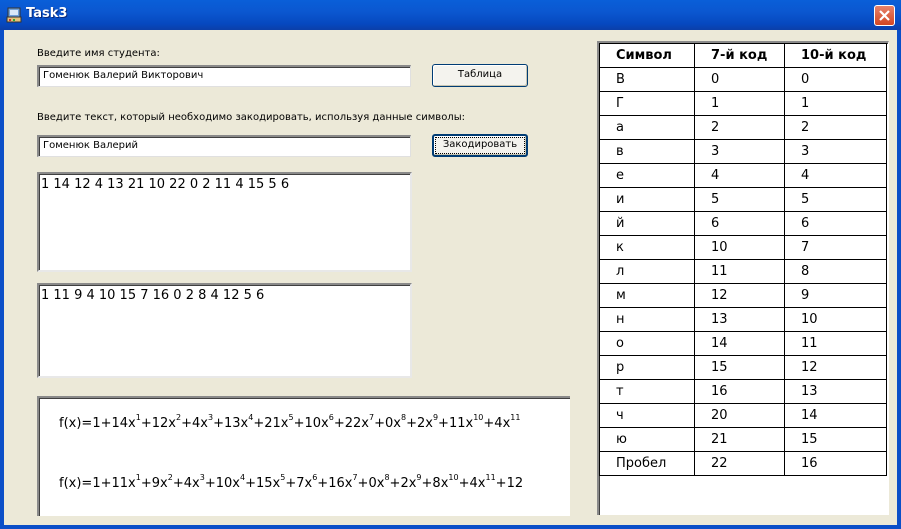 The height and width of the screenshot is (529, 901). Describe the element at coordinates (251, 417) in the screenshot. I see `term-exponent: 4` at that location.